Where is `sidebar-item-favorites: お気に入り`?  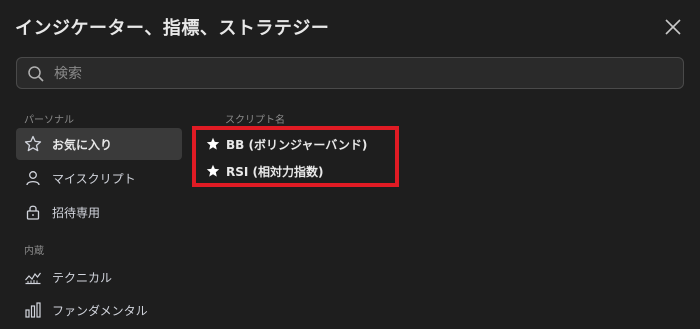
sidebar-item-favorites: お気に入り is located at coordinates (99, 144).